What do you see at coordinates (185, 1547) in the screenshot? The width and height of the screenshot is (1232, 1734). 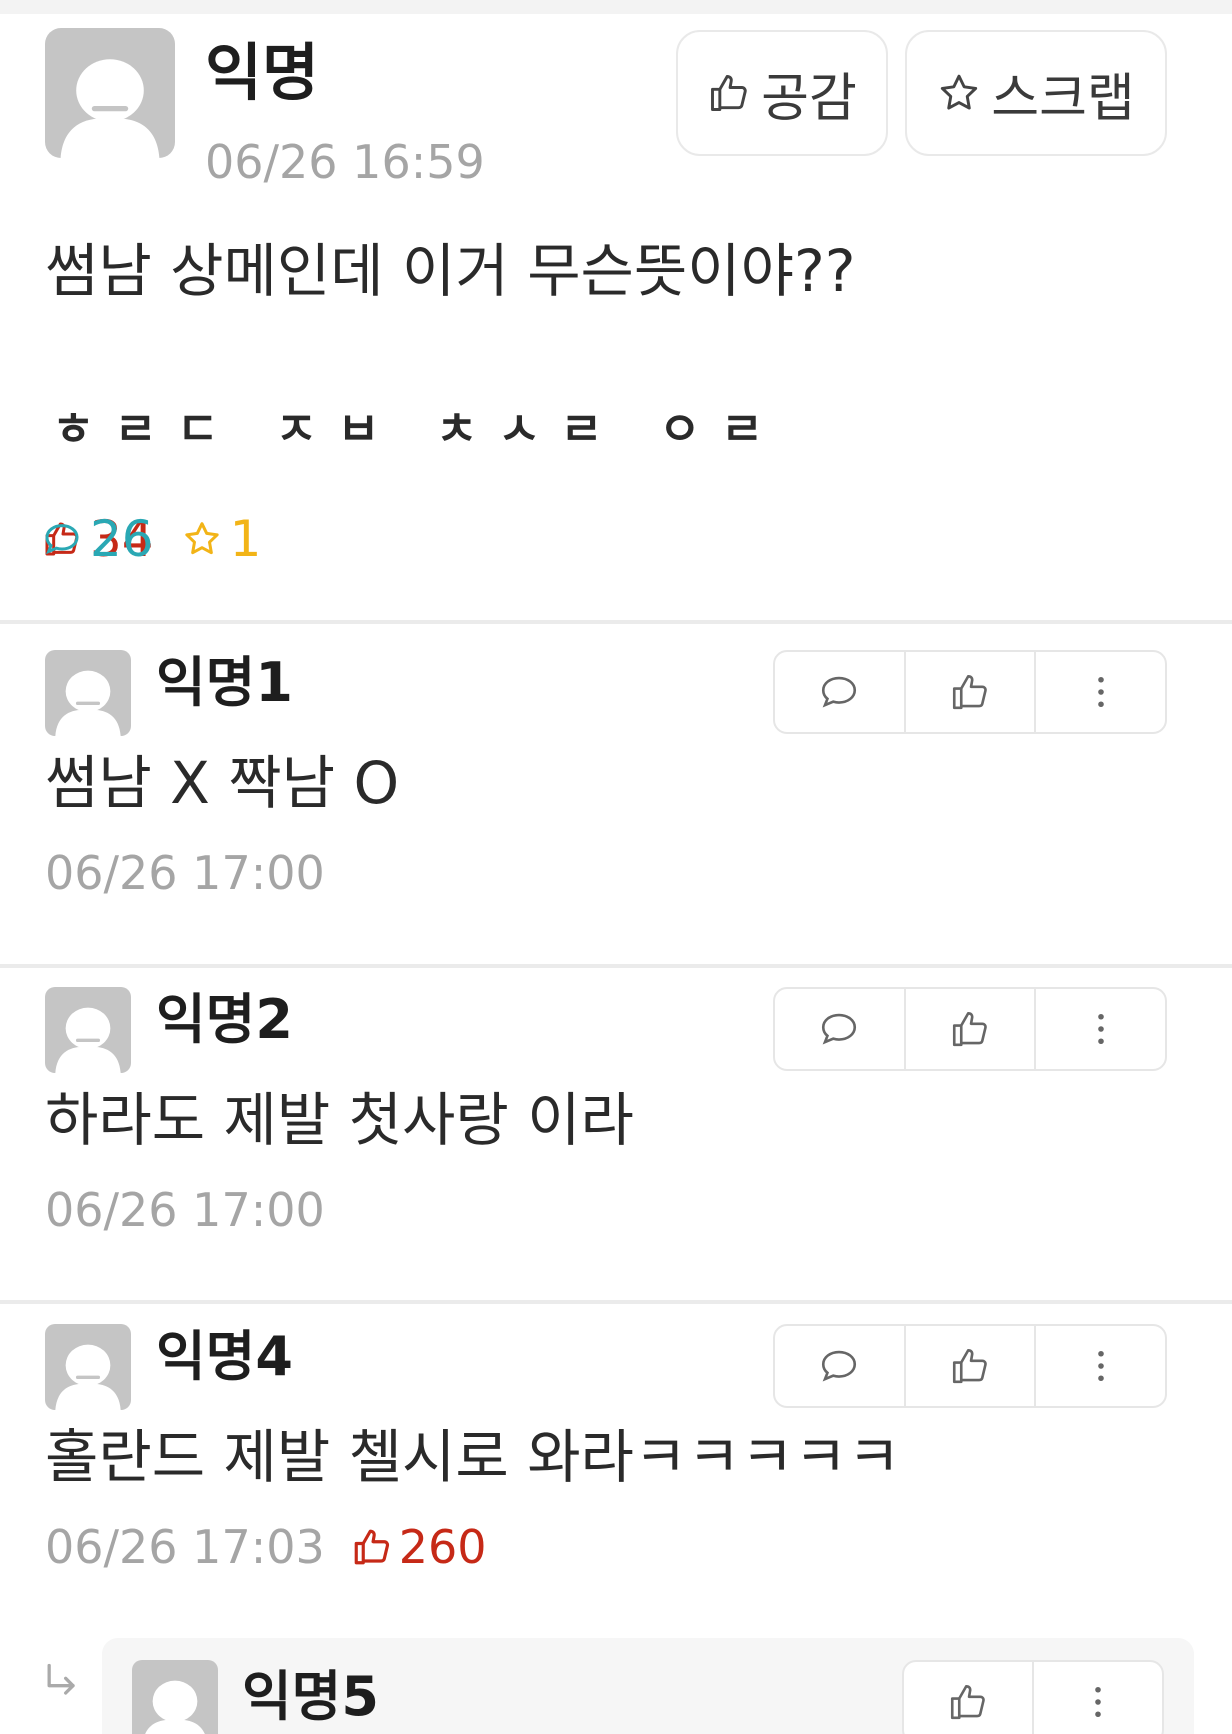 I see `comment-time: 06/26 17:03` at bounding box center [185, 1547].